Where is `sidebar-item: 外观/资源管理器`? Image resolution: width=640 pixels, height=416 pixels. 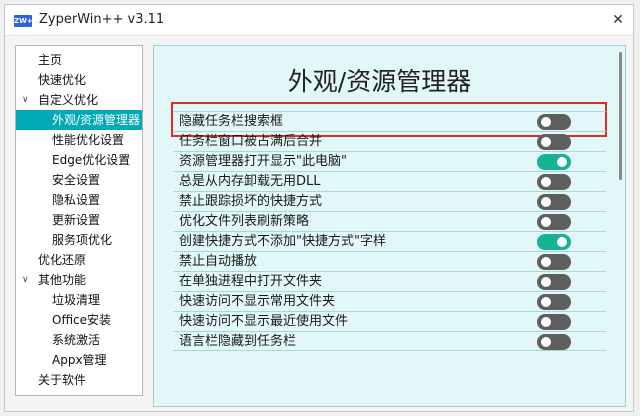
sidebar-item: 外观/资源管理器 is located at coordinates (79, 120).